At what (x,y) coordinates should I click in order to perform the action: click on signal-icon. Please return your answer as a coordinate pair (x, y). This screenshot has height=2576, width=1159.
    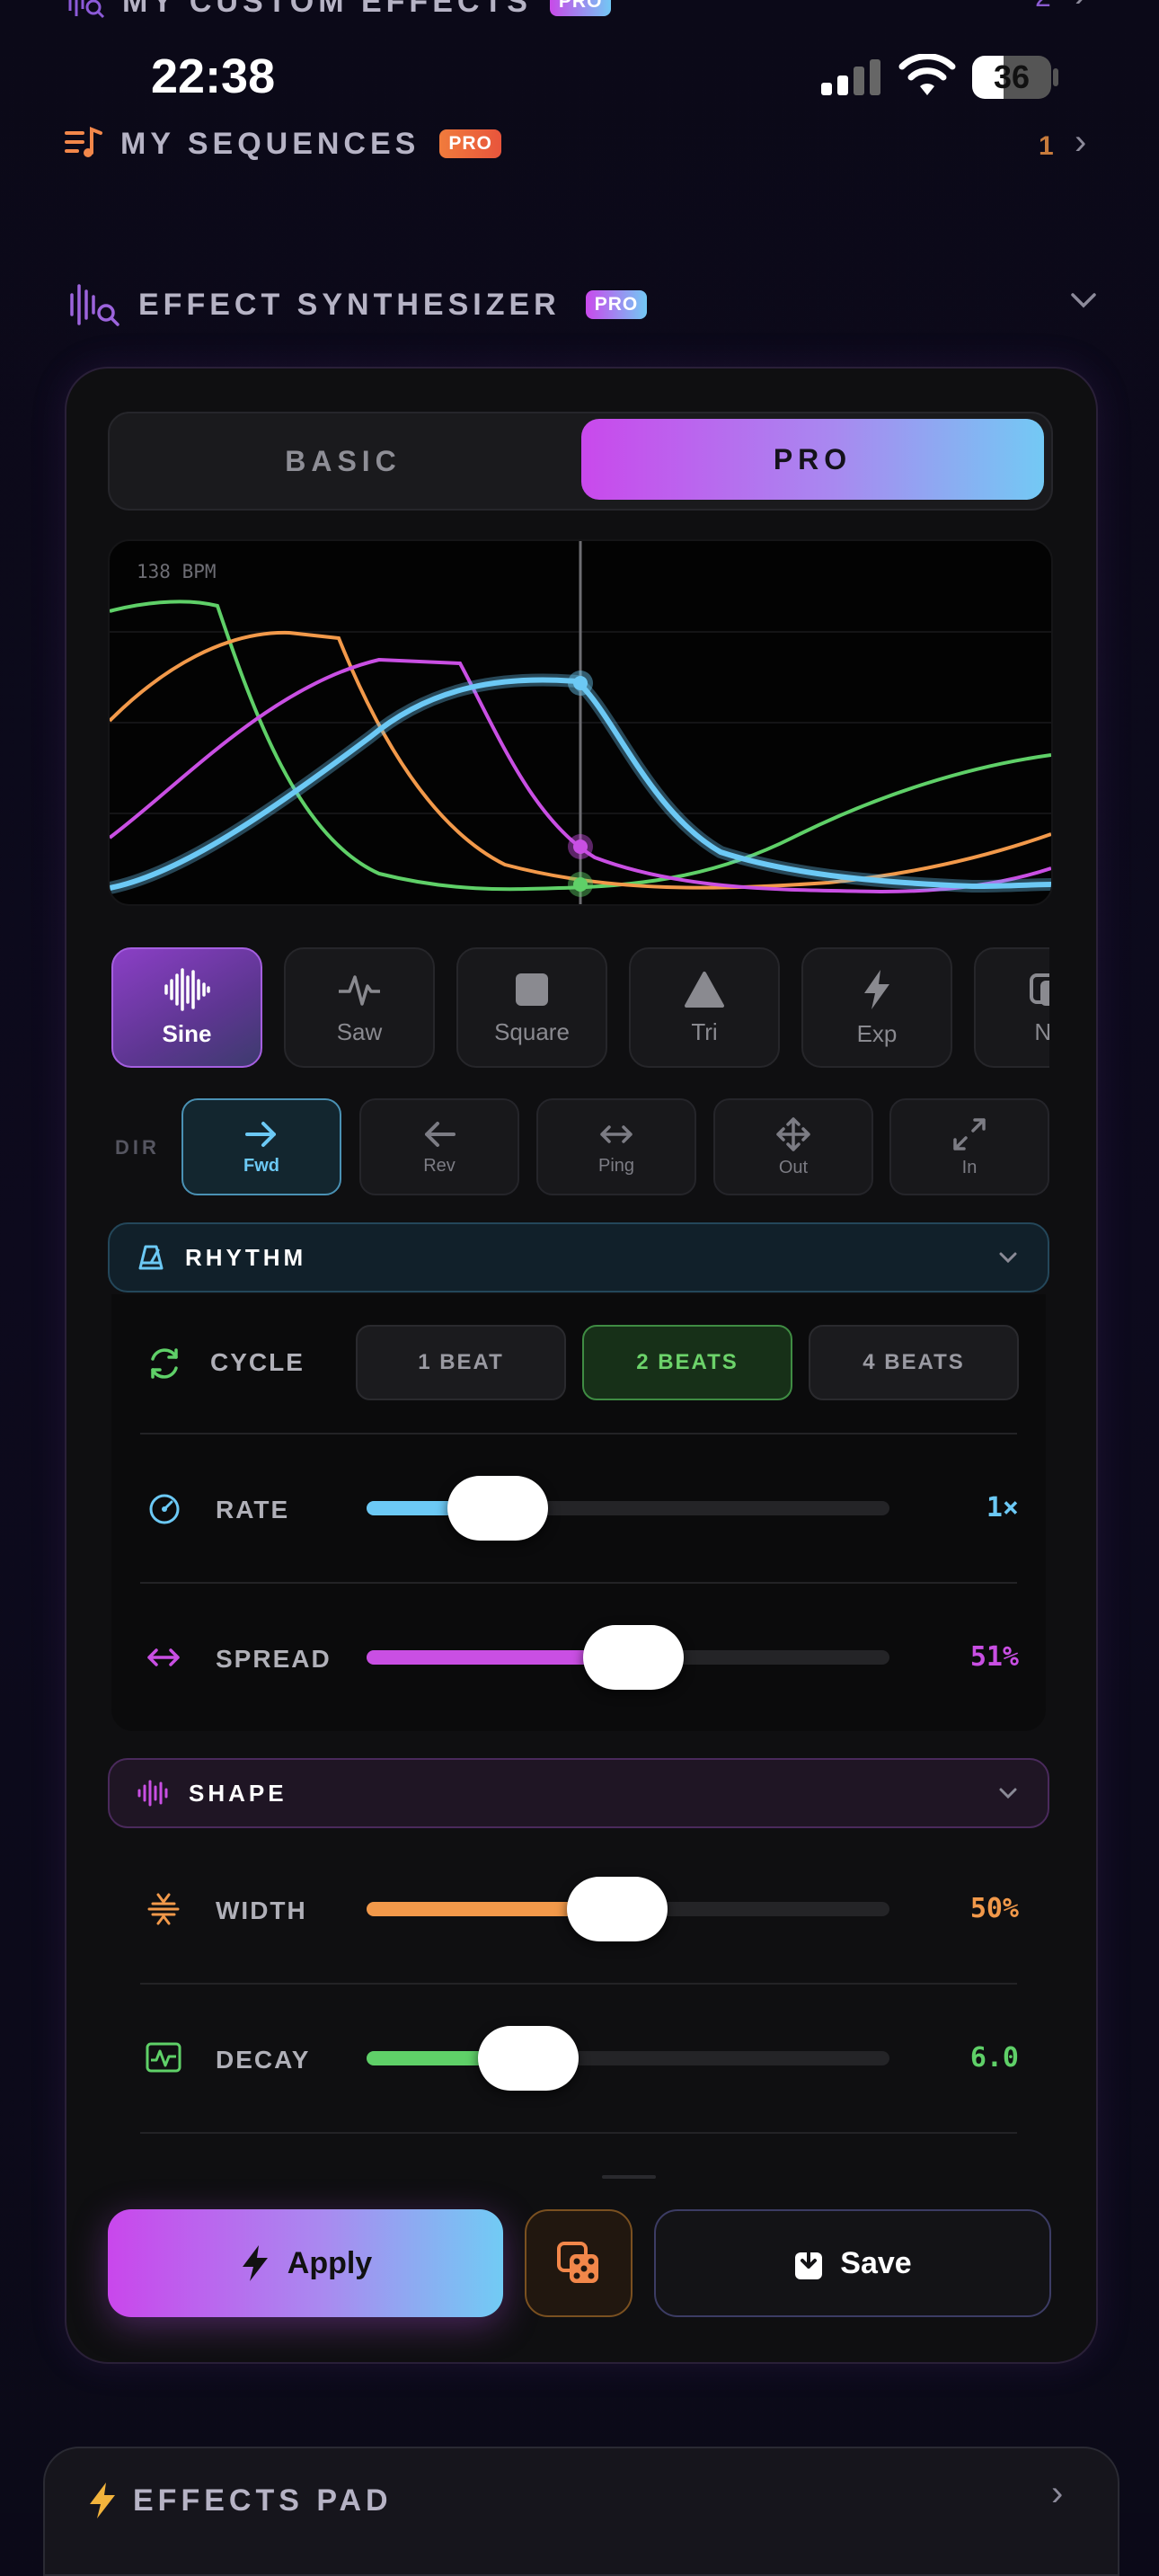
    Looking at the image, I should click on (850, 80).